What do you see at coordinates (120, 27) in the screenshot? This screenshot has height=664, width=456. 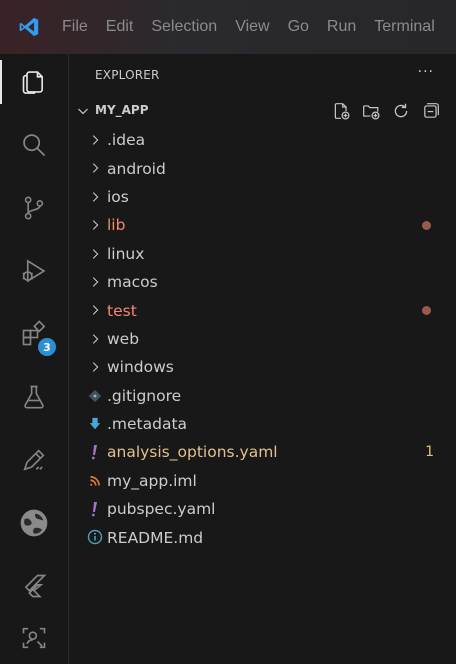 I see `menu-edit: Edit` at bounding box center [120, 27].